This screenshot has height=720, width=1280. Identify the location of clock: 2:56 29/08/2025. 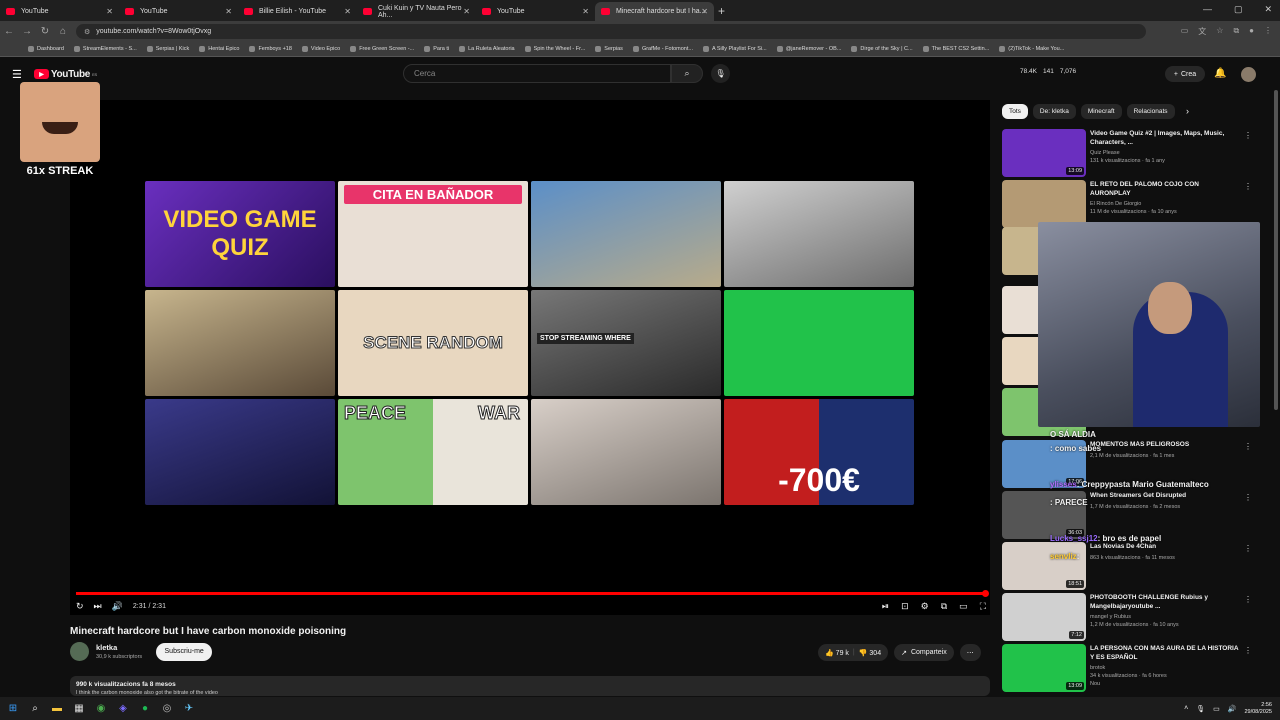
(1258, 709).